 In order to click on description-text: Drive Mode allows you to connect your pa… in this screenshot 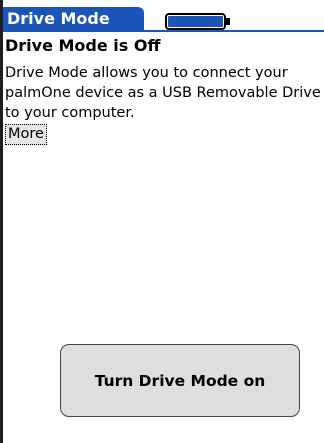, I will do `click(163, 93)`.